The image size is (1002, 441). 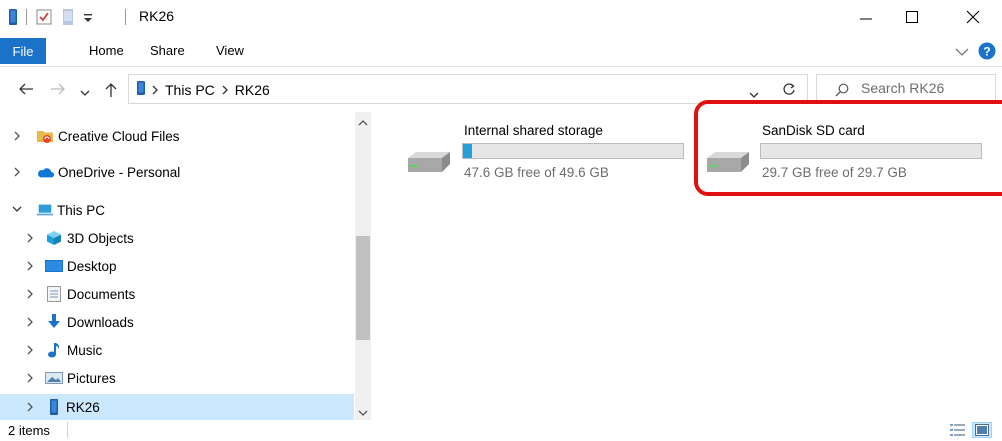 What do you see at coordinates (29, 430) in the screenshot?
I see `item-count: 2 items` at bounding box center [29, 430].